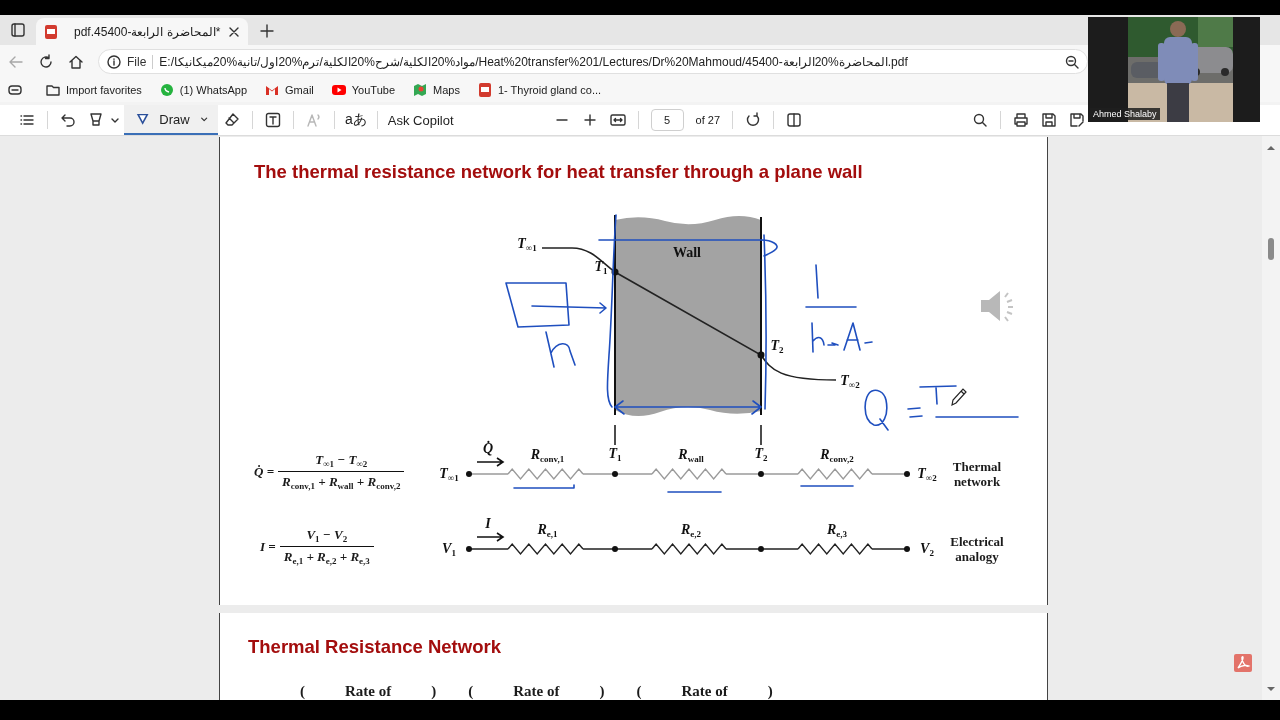  Describe the element at coordinates (94, 90) in the screenshot. I see `bookmark-item: Import favorites` at that location.